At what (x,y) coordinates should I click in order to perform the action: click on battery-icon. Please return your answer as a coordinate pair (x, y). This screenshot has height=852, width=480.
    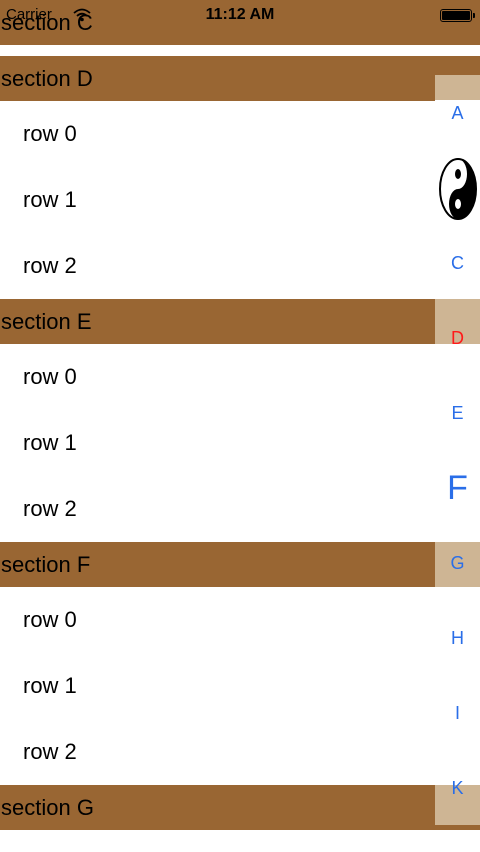
    Looking at the image, I should click on (457, 15).